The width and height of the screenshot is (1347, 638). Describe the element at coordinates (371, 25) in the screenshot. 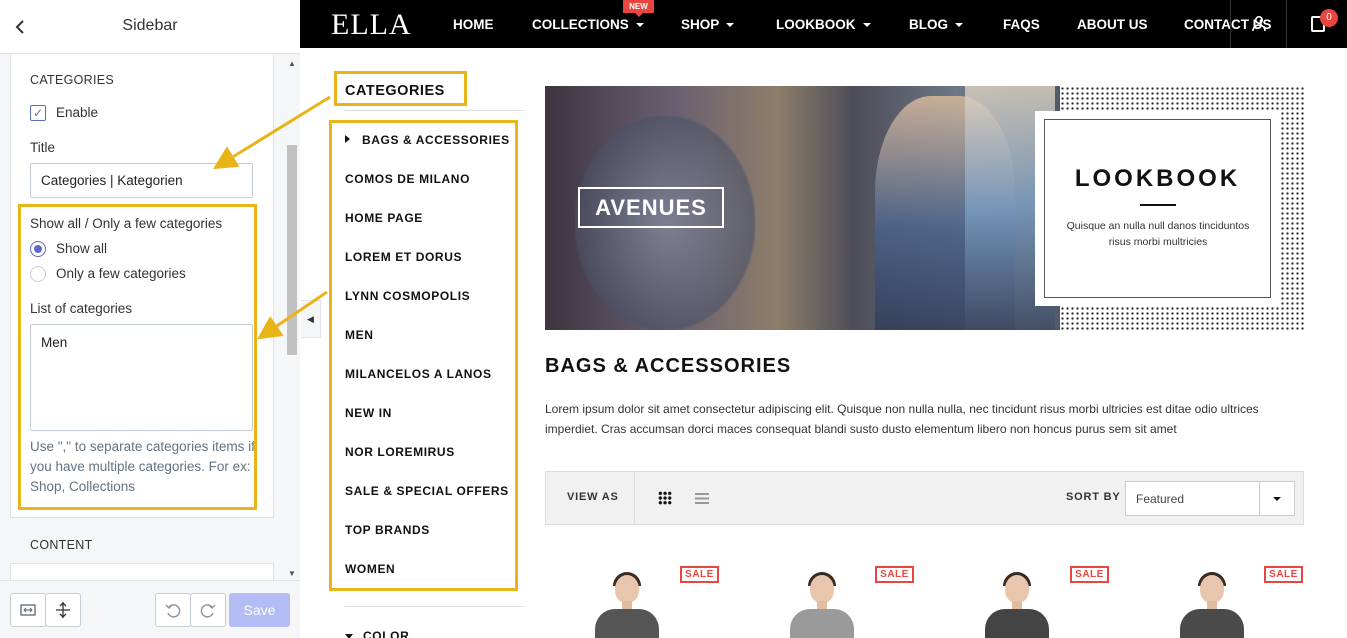

I see `store-logo: ELLA` at that location.